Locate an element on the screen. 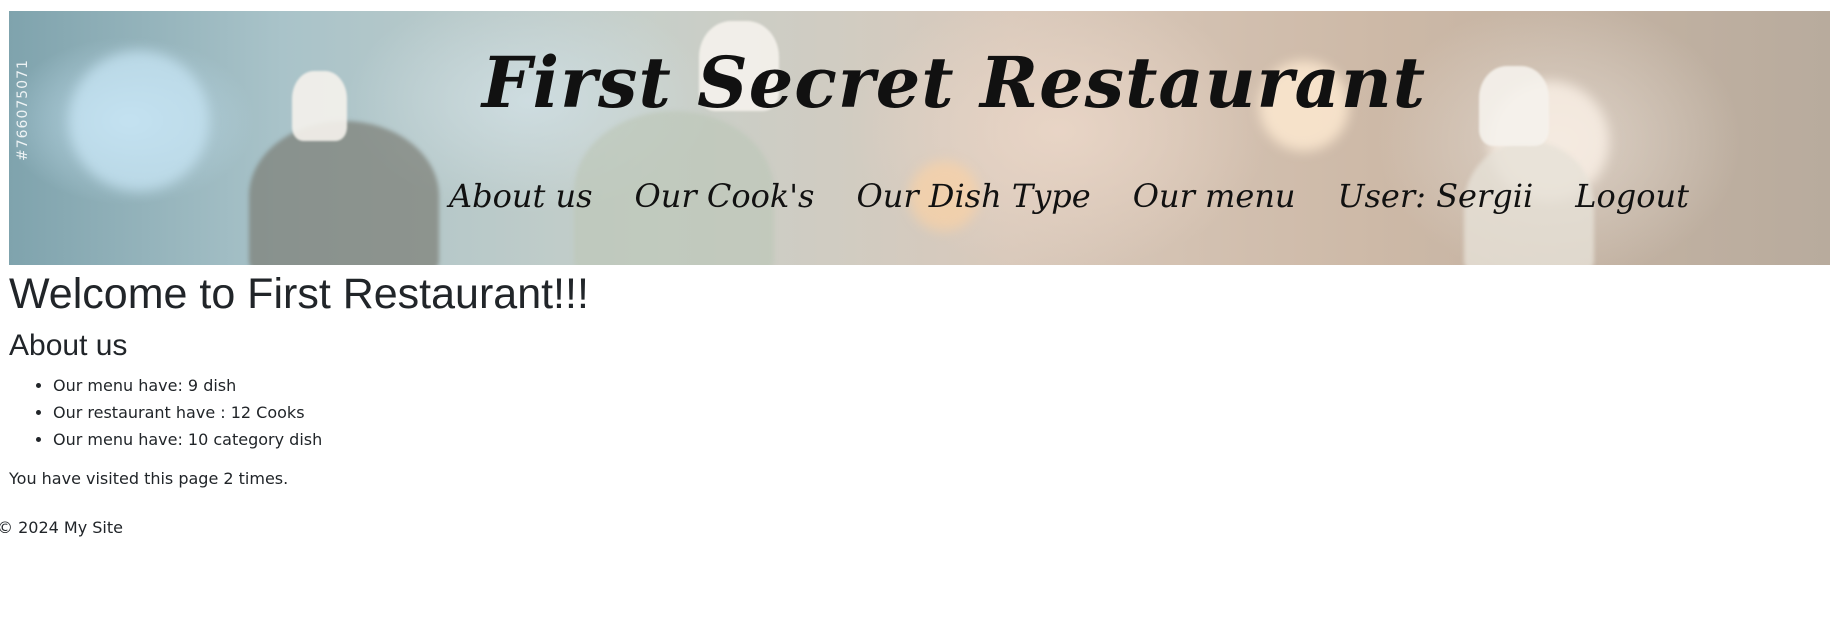  visit-counter: You have visited this page 2 times. is located at coordinates (149, 478).